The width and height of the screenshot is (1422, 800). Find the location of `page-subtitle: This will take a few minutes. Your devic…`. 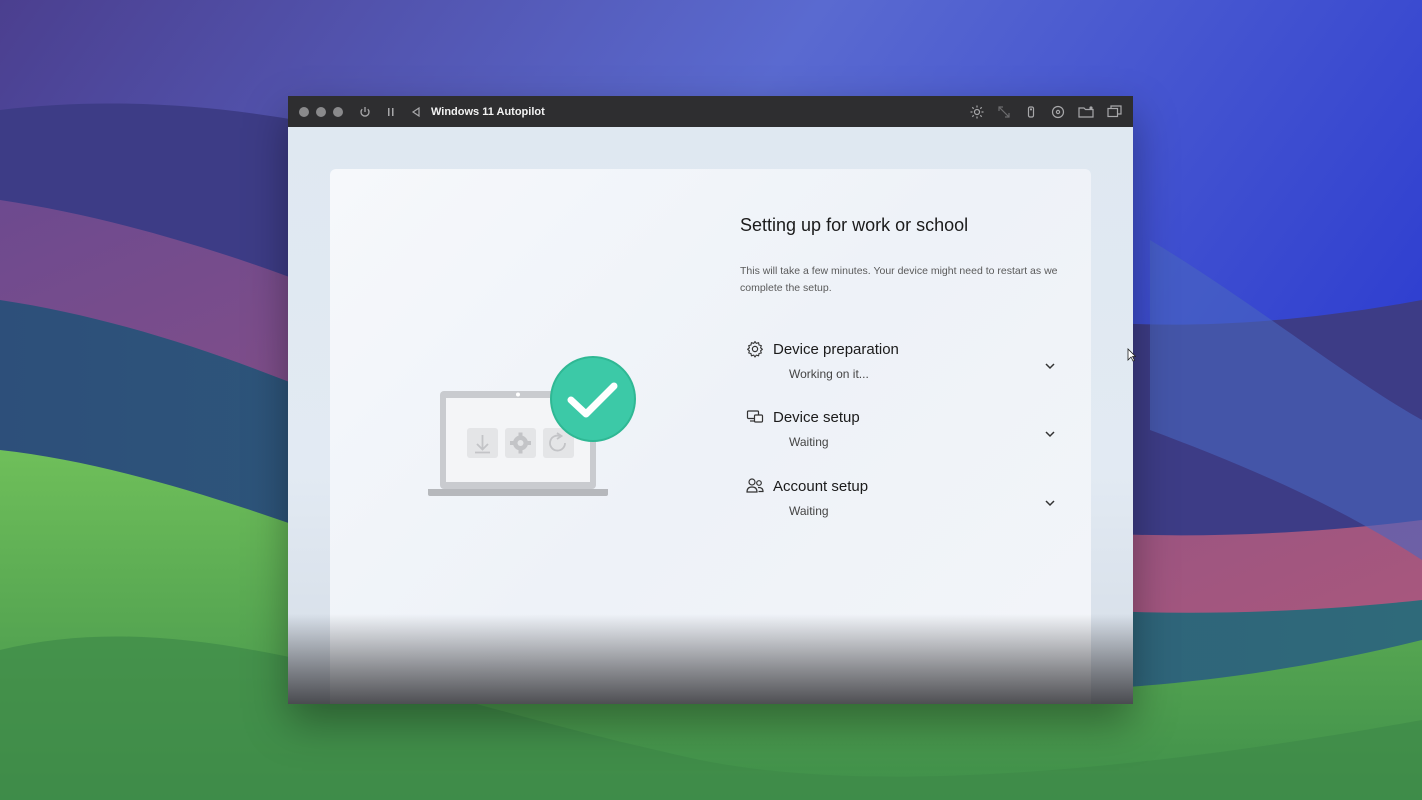

page-subtitle: This will take a few minutes. Your devic… is located at coordinates (899, 279).